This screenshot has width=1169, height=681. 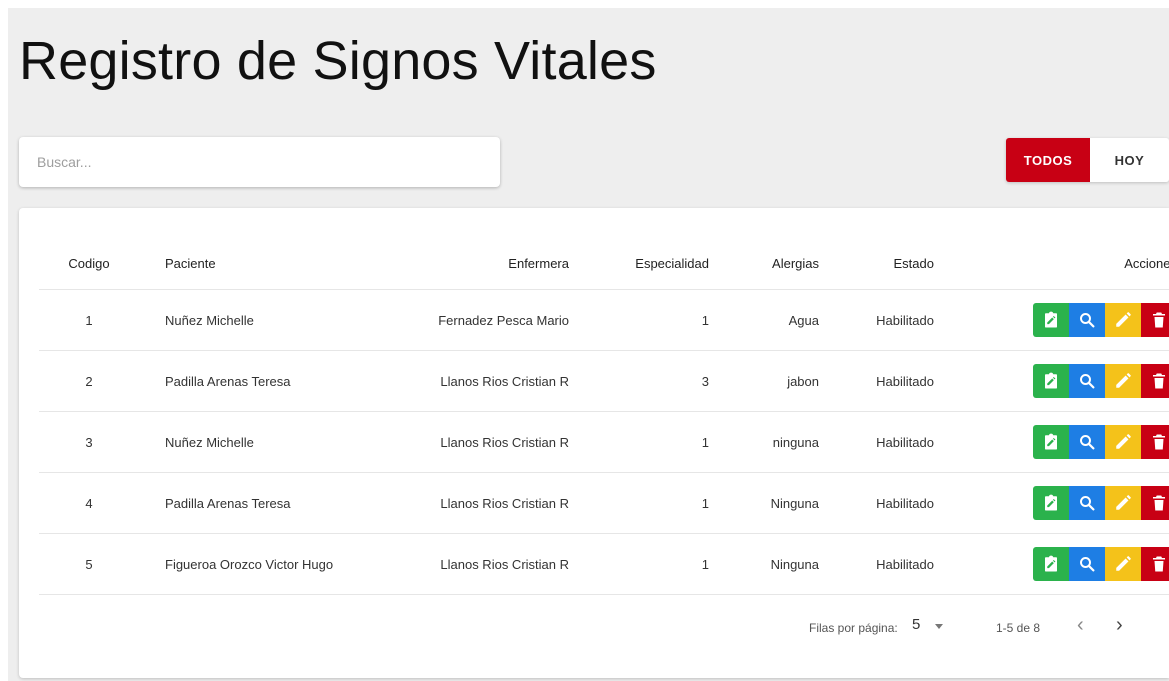 I want to click on hoy-button: HOY, so click(x=1129, y=160).